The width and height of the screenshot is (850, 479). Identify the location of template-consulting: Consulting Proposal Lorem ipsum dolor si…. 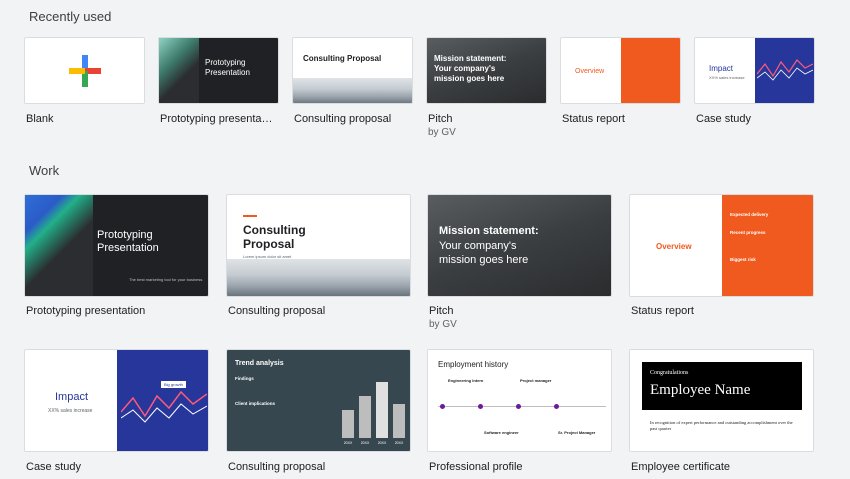
(318, 245).